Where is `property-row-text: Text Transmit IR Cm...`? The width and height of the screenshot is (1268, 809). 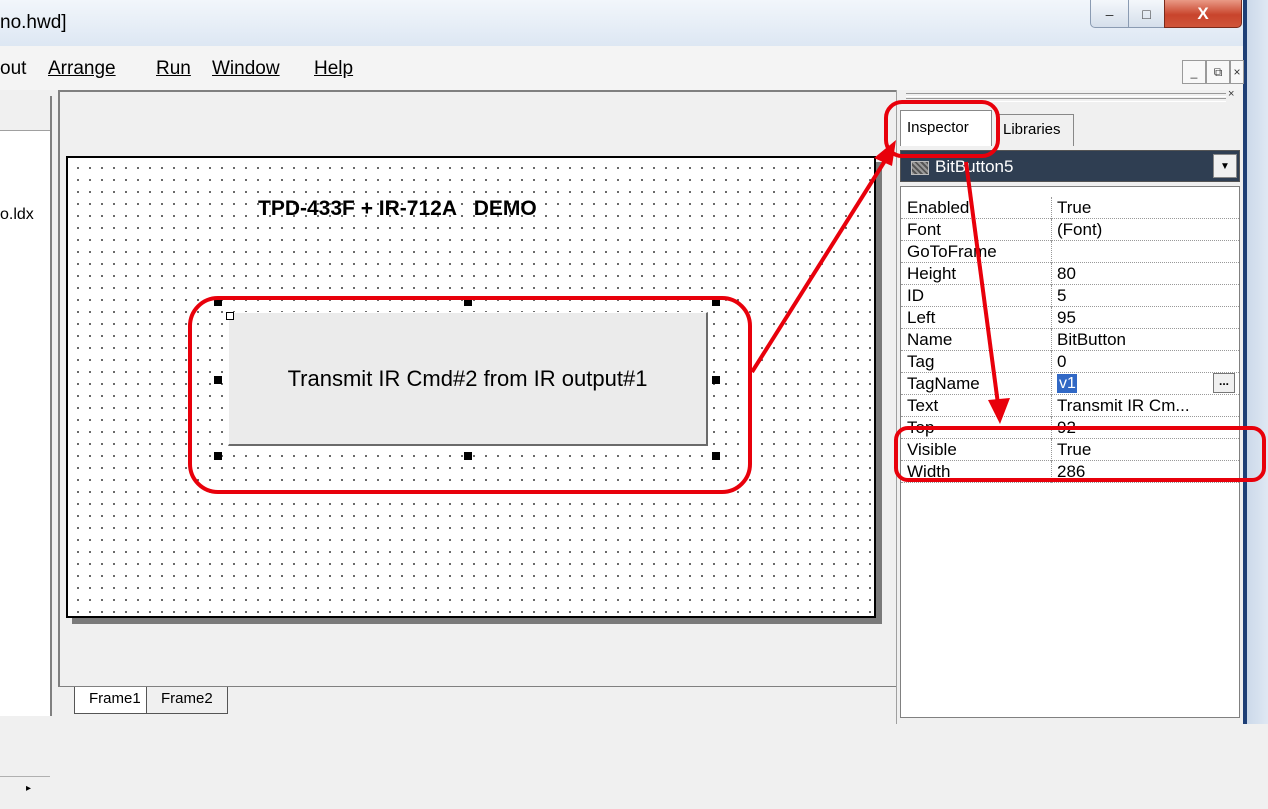 property-row-text: Text Transmit IR Cm... is located at coordinates (1070, 406).